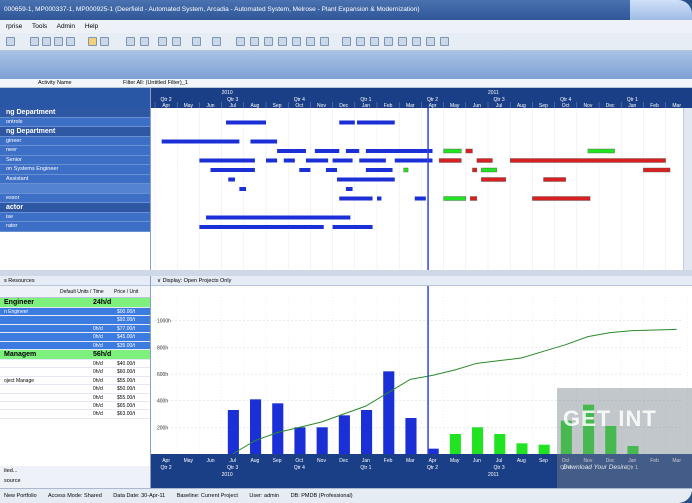 This screenshot has height=503, width=692. What do you see at coordinates (162, 402) in the screenshot?
I see `y-tick-label: 400h` at bounding box center [162, 402].